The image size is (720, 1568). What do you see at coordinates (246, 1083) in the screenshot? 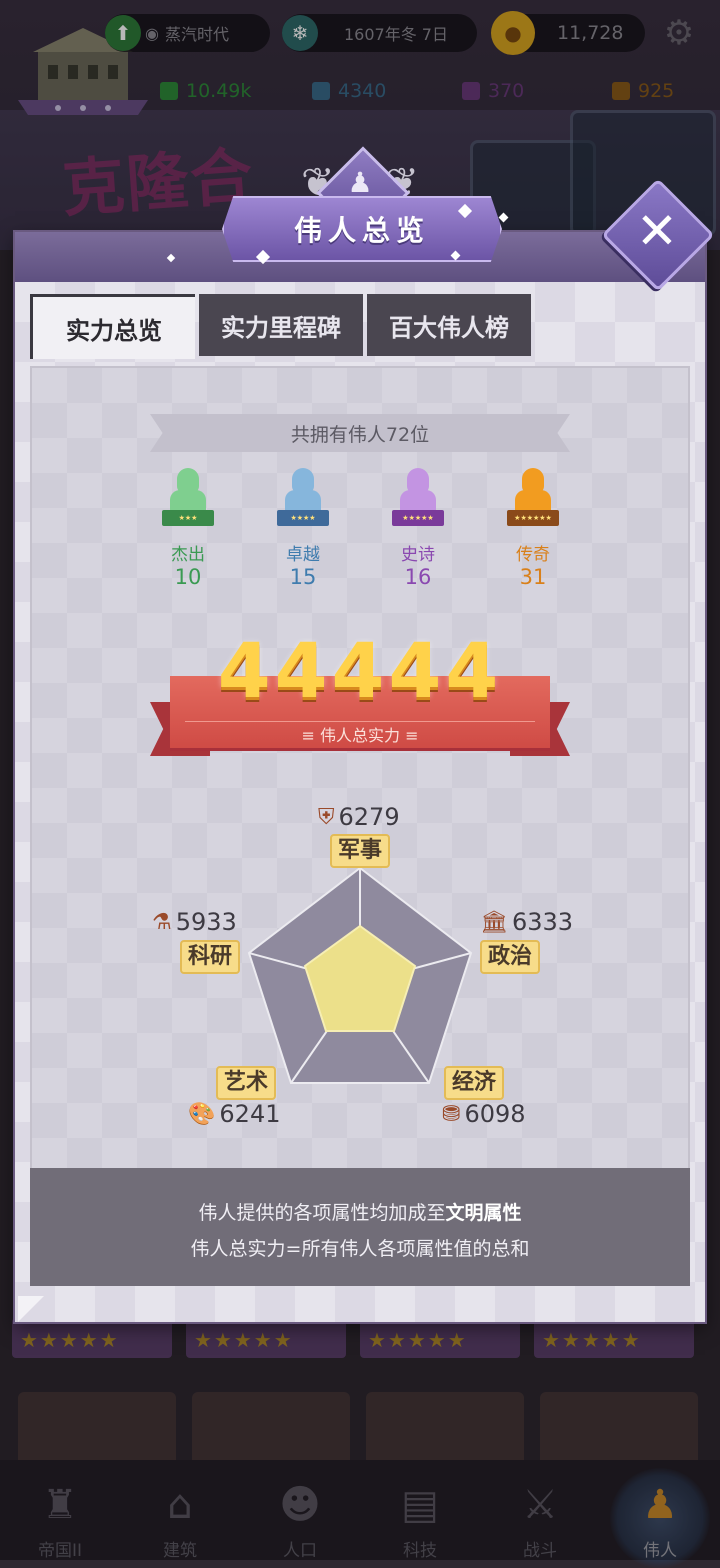
I see `art-tag: 艺术` at bounding box center [246, 1083].